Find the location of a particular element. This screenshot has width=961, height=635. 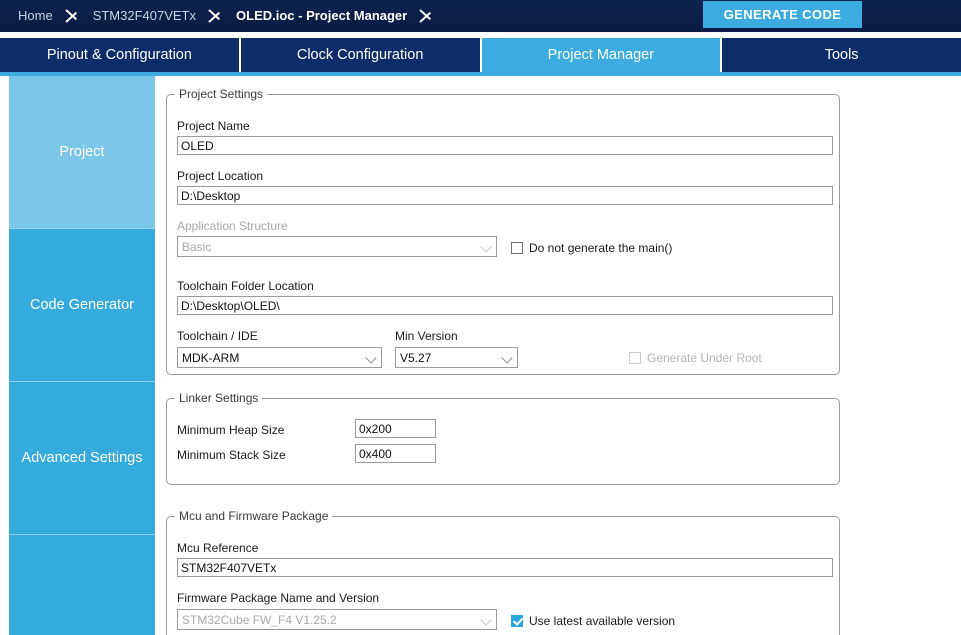

breadcrumb-item-current: OLED.ioc - Project Manager is located at coordinates (321, 16).